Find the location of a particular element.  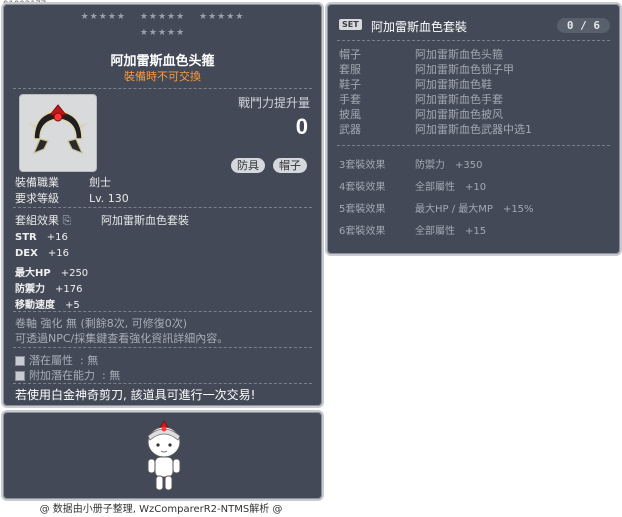

potential-row: 潛在屬性 : 無 is located at coordinates (56, 360).